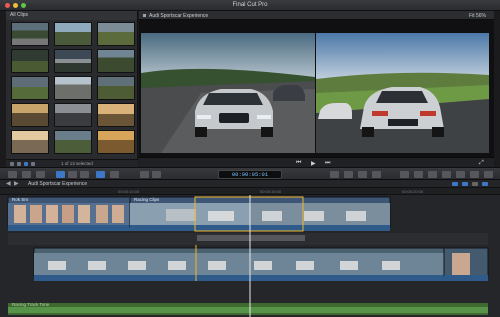 Image resolution: width=500 pixels, height=317 pixels. I want to click on timeline-header: ◀ ▶ Audi Sportscar Experience, so click(250, 184).